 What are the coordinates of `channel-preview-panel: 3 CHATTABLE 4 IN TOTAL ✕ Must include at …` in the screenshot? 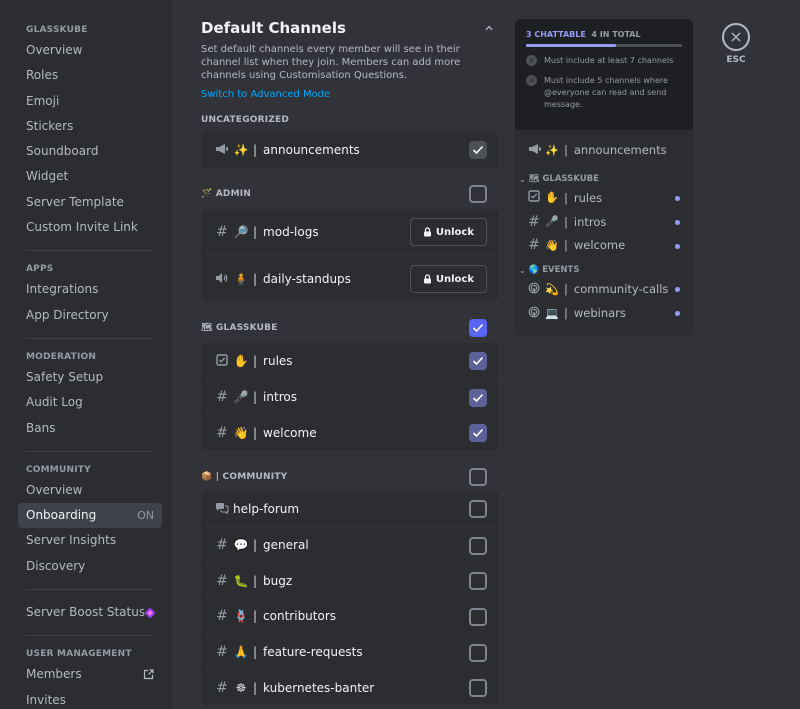 It's located at (604, 177).